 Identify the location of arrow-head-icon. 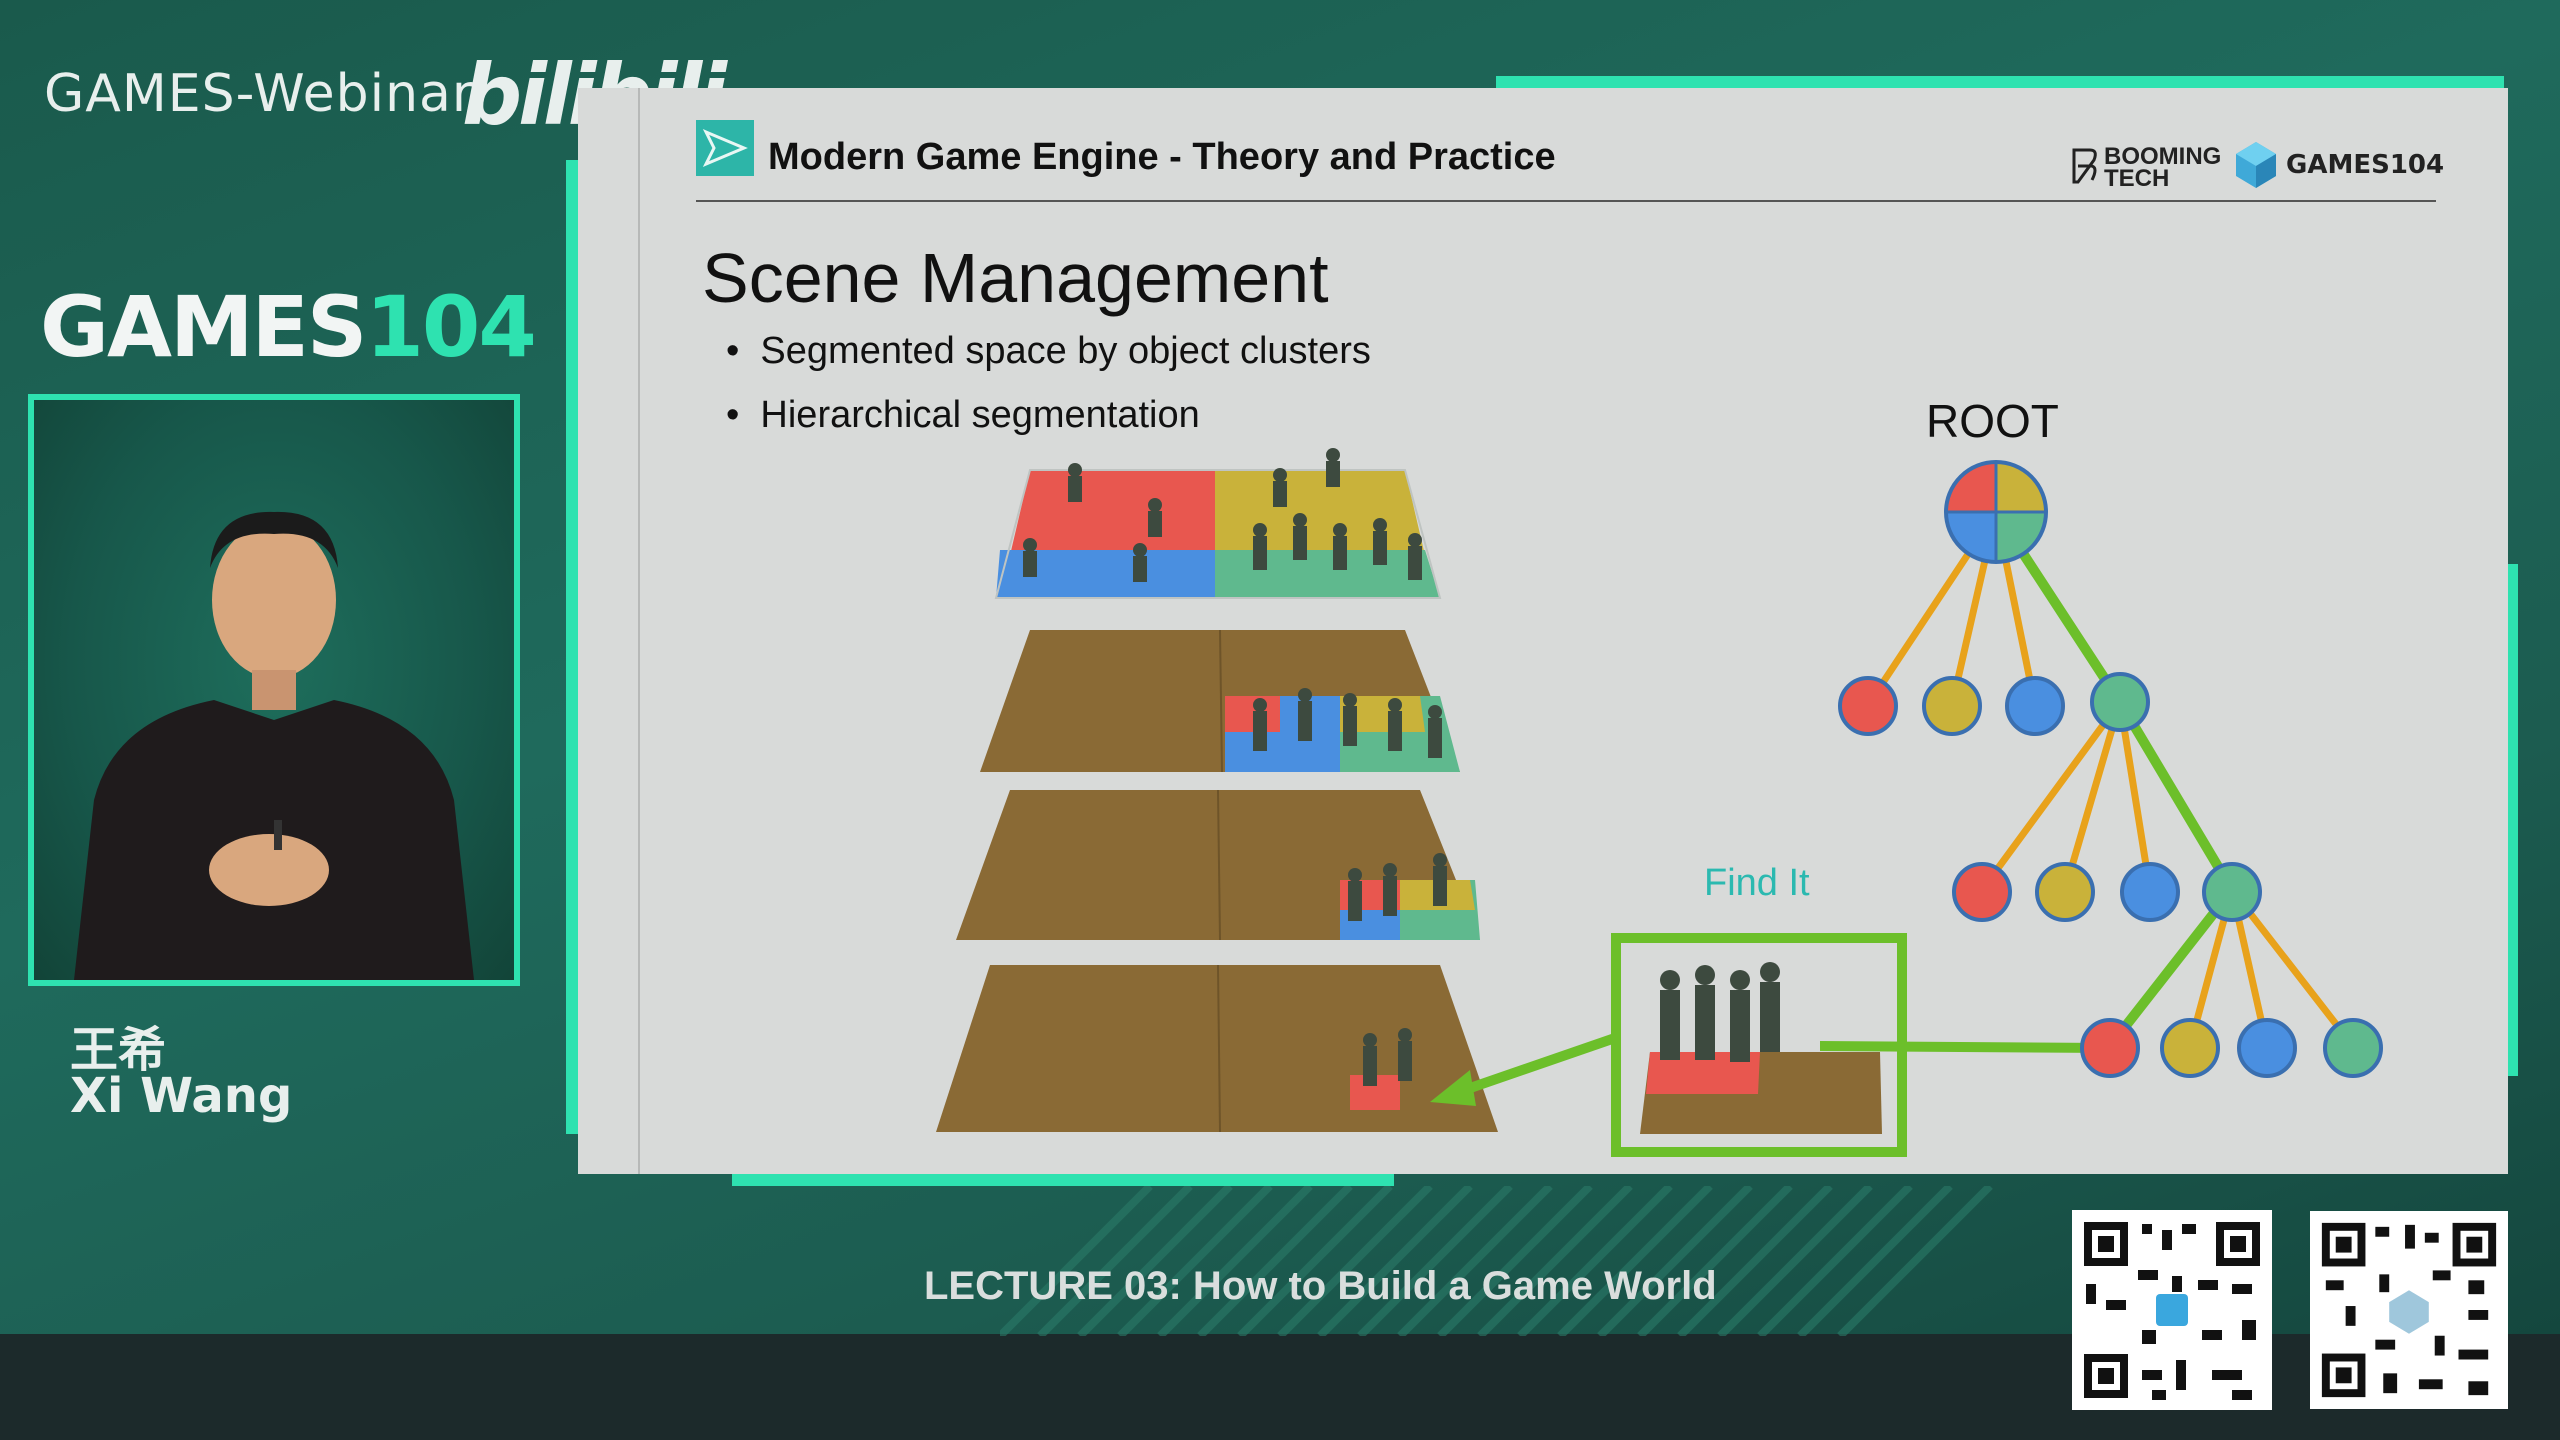
(1453, 1088).